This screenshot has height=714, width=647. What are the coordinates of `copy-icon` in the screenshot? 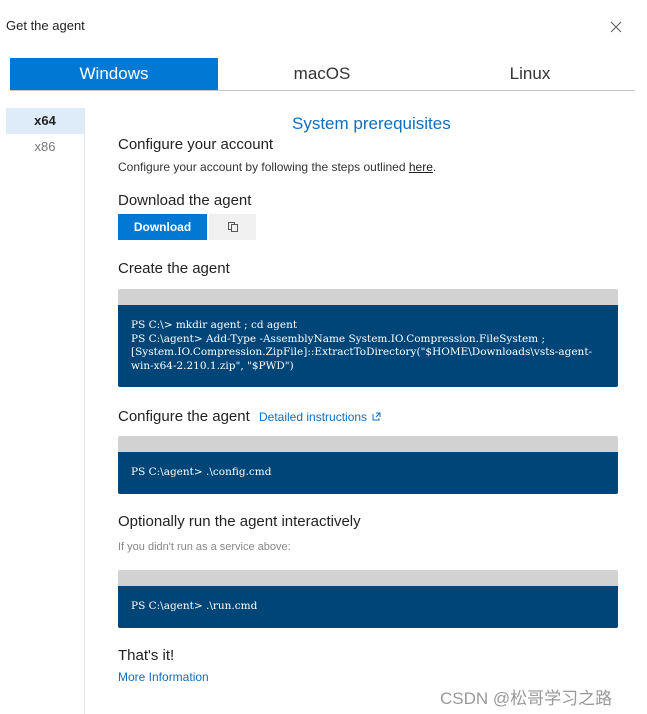 It's located at (232, 227).